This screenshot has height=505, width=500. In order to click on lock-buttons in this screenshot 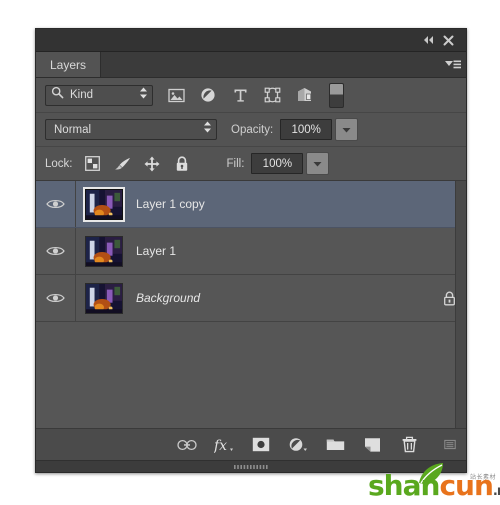, I will do `click(137, 163)`.